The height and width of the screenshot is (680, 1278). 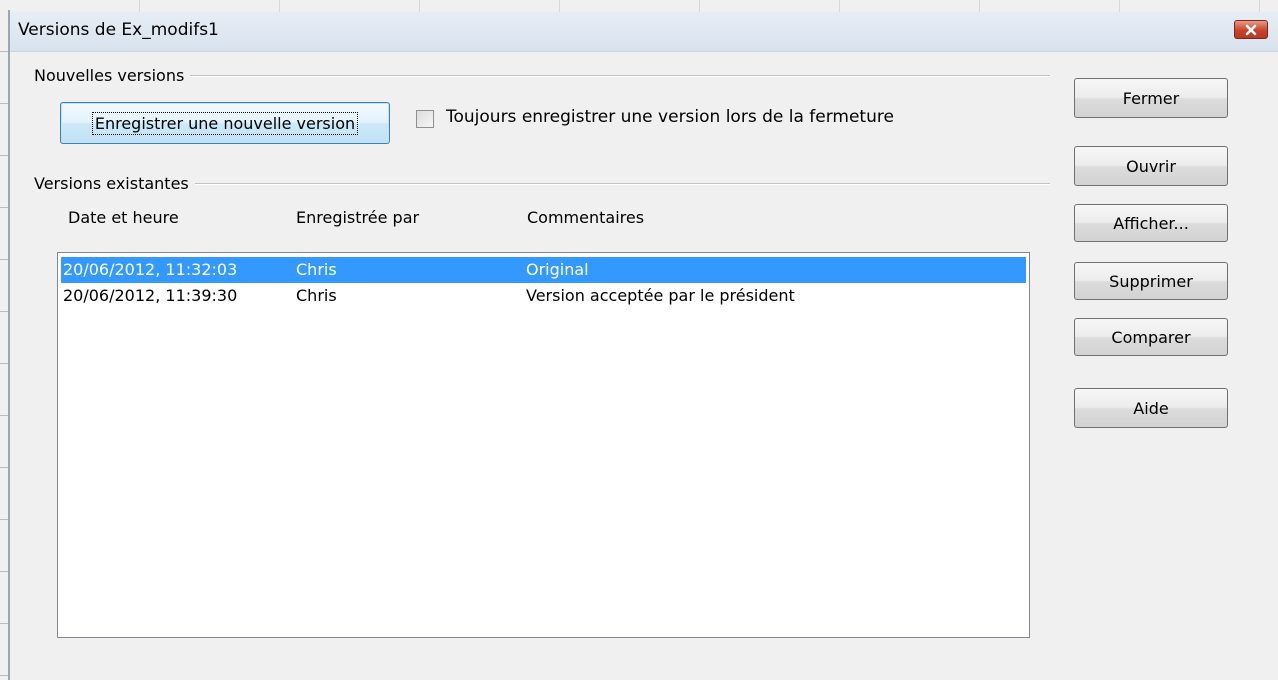 I want to click on new-versions-group-label: Nouvelles versions, so click(x=112, y=75).